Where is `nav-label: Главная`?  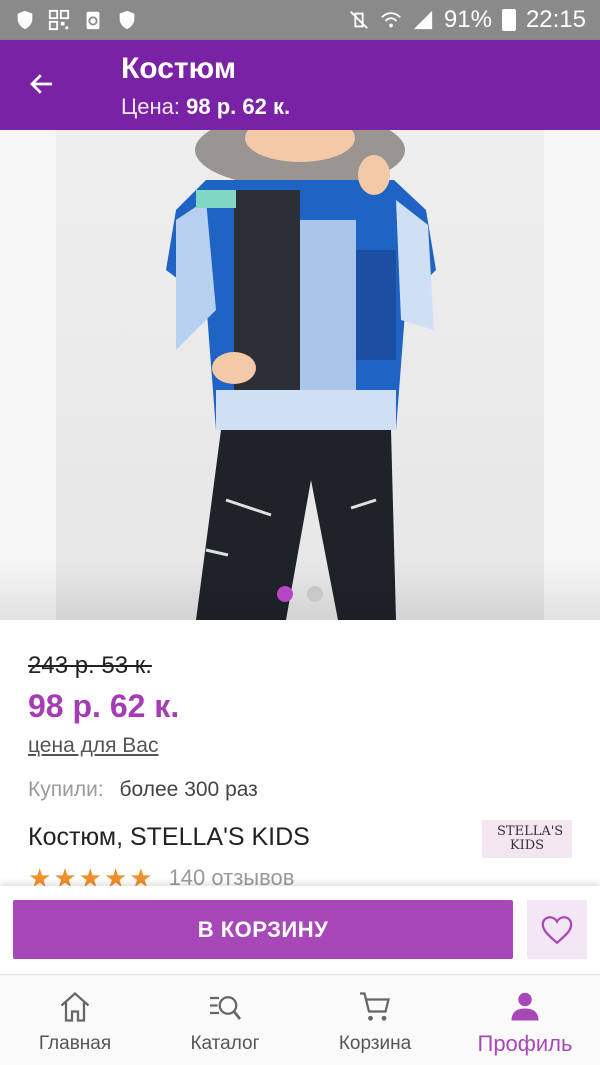 nav-label: Главная is located at coordinates (75, 1043).